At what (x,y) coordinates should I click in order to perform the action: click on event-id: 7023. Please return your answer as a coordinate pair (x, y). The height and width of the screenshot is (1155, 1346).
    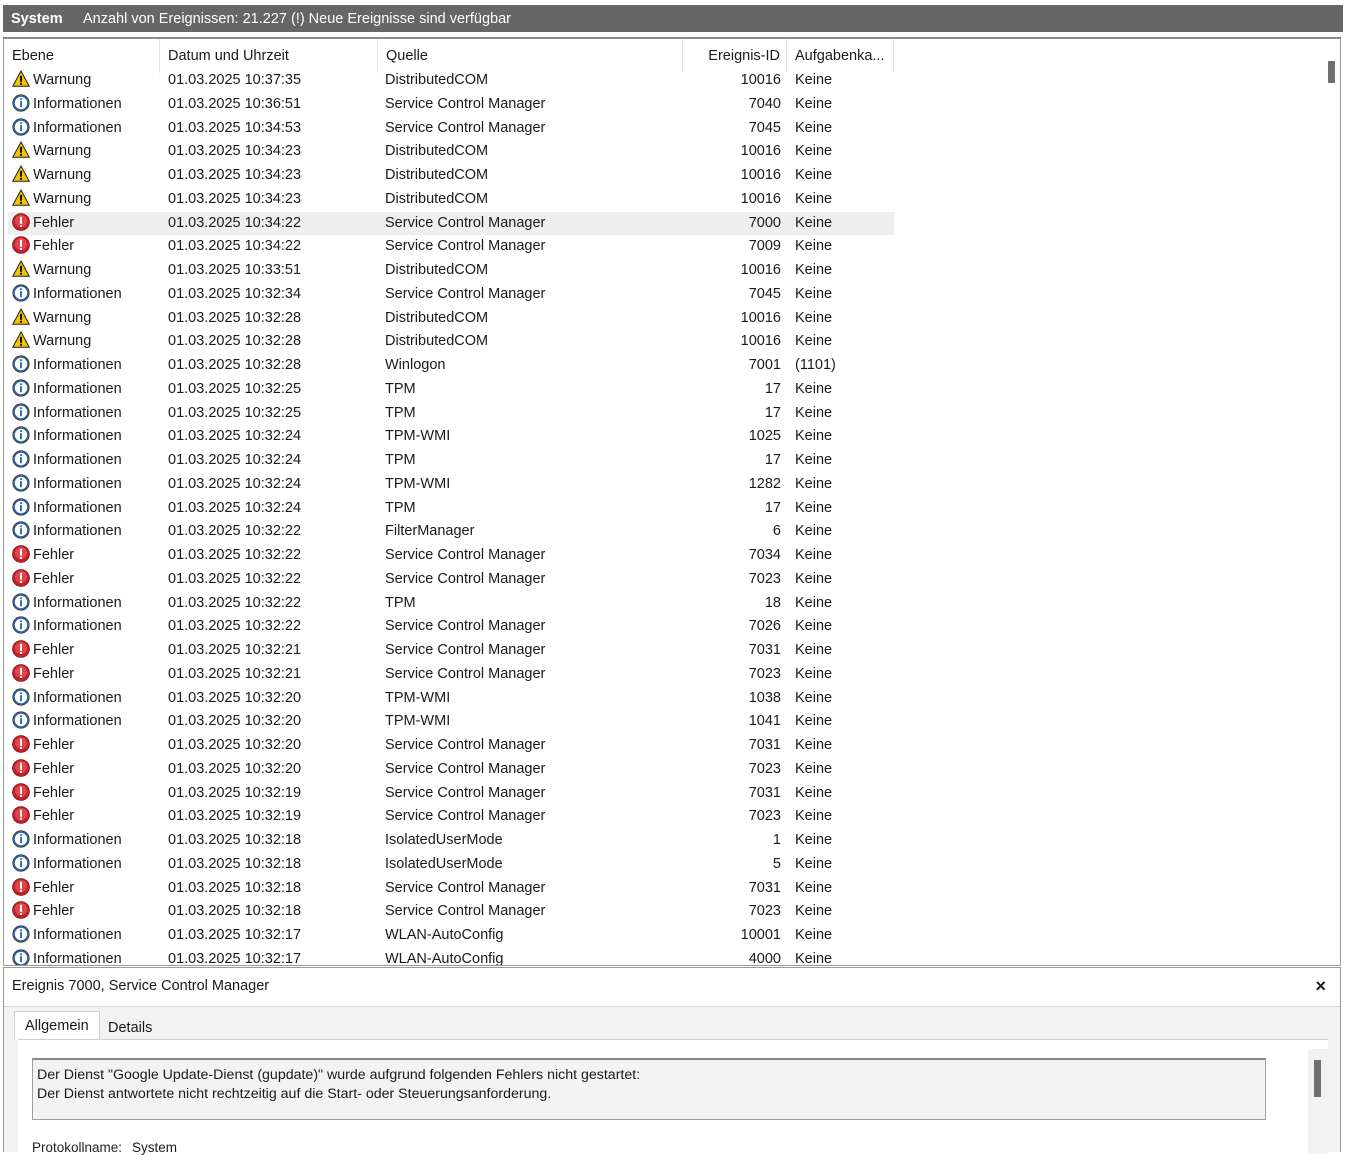
    Looking at the image, I should click on (764, 673).